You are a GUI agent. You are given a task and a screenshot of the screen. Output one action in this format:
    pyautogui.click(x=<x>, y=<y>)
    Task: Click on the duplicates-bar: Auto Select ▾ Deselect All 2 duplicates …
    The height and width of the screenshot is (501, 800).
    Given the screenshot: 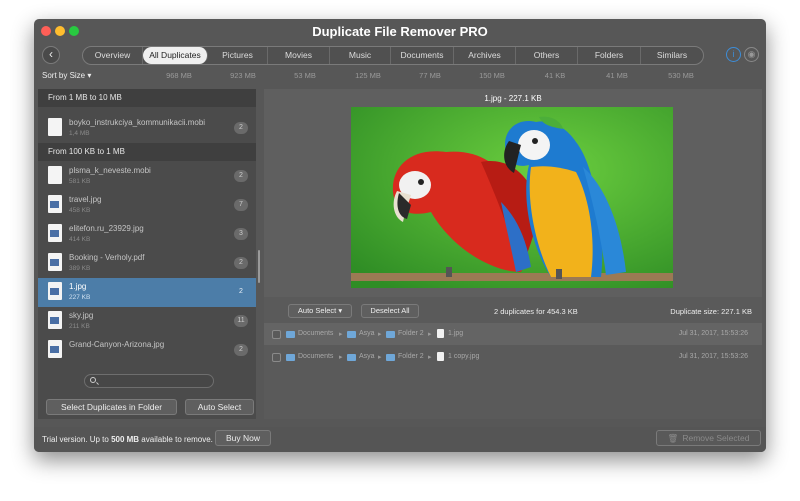 What is the action you would take?
    pyautogui.click(x=513, y=311)
    